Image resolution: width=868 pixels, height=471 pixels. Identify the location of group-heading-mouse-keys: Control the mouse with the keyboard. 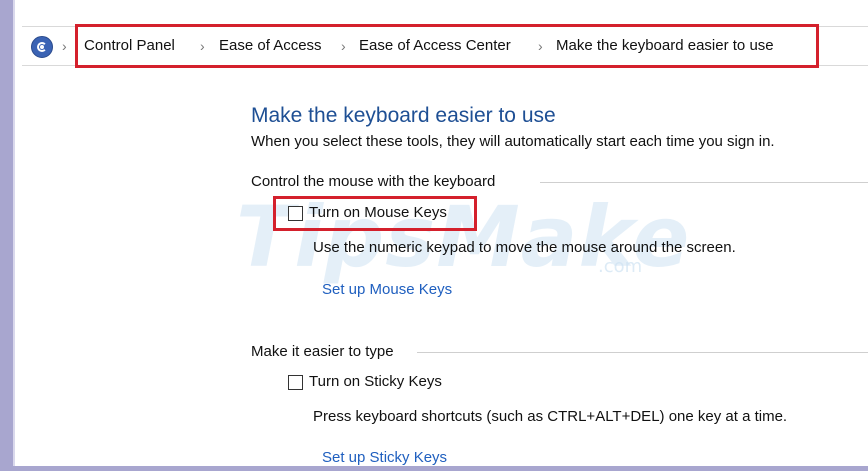
(373, 181).